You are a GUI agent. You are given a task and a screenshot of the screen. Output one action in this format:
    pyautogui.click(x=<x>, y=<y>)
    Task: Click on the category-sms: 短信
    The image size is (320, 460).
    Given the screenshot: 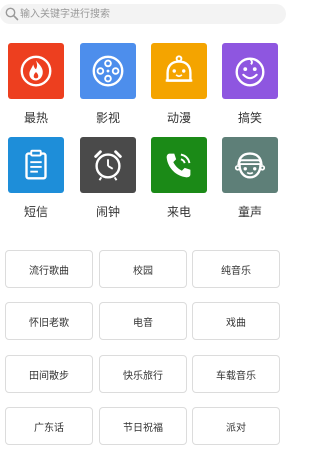 What is the action you would take?
    pyautogui.click(x=35, y=182)
    